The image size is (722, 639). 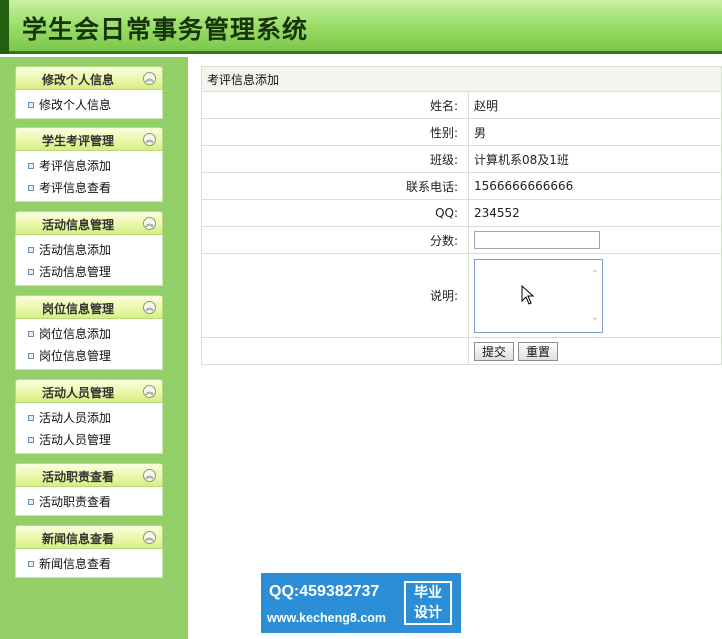 I want to click on menu-group-header: 学生考评管理 ︽, so click(x=89, y=139).